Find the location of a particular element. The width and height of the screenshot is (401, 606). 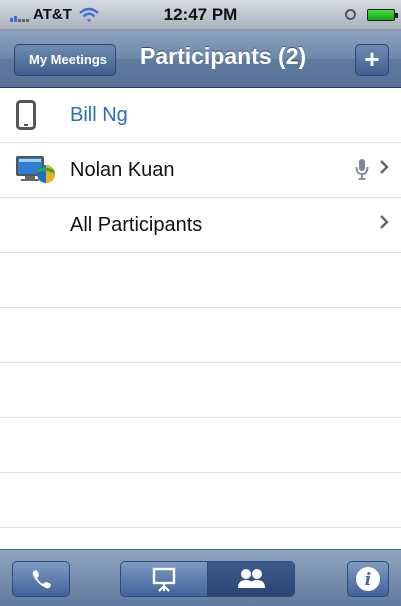

participants-icon is located at coordinates (251, 578).